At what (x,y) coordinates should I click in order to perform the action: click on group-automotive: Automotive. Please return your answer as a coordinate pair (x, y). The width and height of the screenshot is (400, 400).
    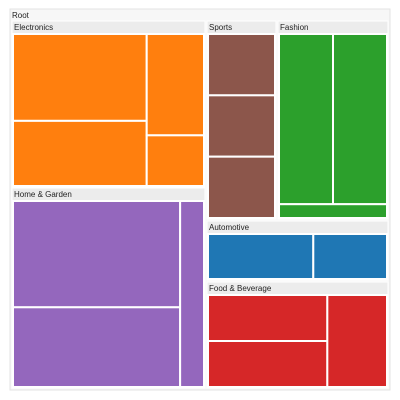
    Looking at the image, I should click on (297, 250).